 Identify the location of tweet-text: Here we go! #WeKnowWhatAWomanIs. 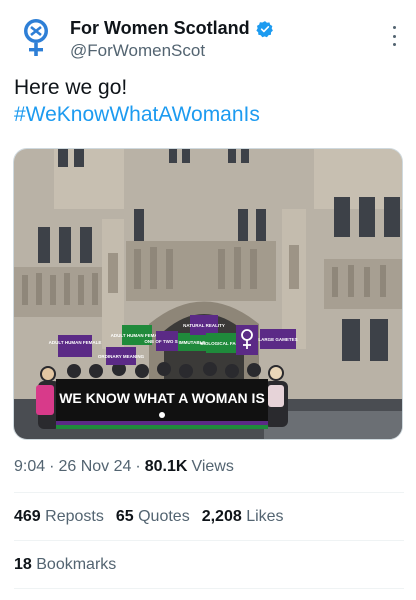
(209, 101).